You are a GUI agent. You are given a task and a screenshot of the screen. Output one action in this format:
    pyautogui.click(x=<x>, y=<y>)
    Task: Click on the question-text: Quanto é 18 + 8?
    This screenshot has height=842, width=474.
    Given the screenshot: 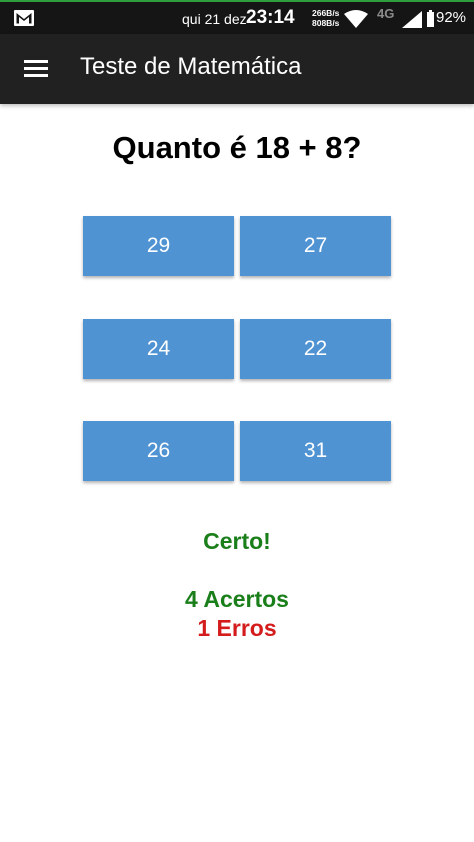 What is the action you would take?
    pyautogui.click(x=237, y=147)
    